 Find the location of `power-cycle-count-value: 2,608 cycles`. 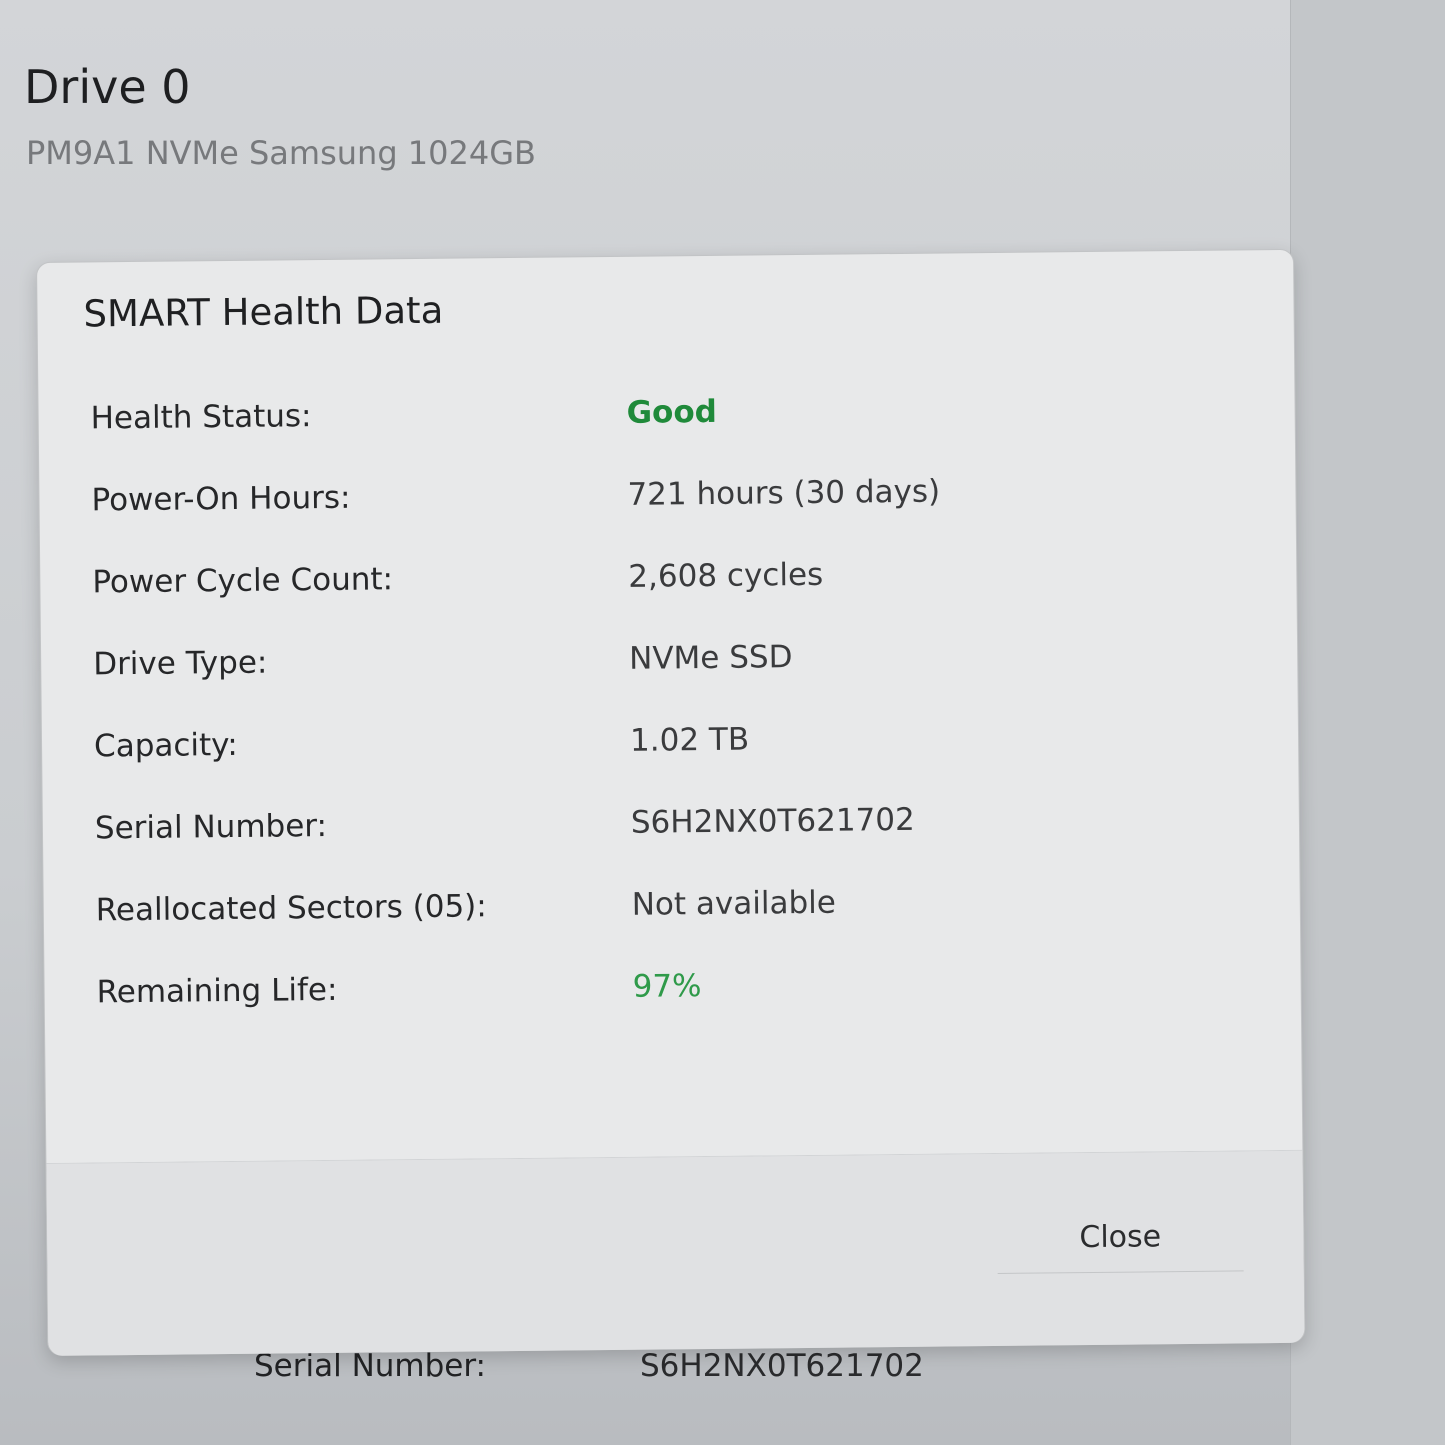

power-cycle-count-value: 2,608 cycles is located at coordinates (726, 575).